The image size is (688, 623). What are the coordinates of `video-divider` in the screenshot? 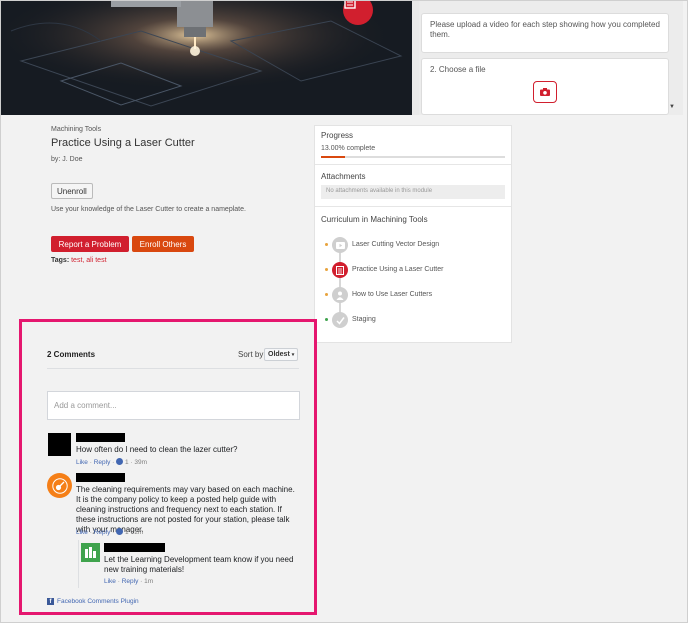 It's located at (415, 58).